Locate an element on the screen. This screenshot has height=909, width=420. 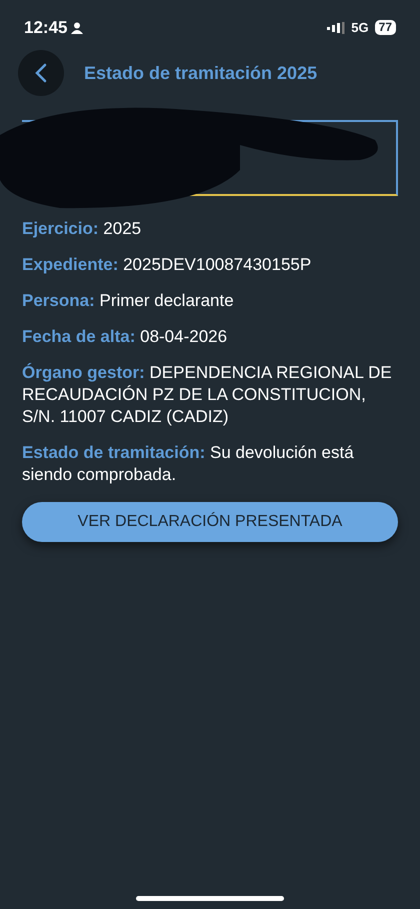
field-text: Órgano gestor: DEPENDENCIA REGIONAL DE RECAUDACIÓN PZ DE LA CONSTITUCION, S/N. 11007 CADIZ (CADIZ) is located at coordinates (207, 395).